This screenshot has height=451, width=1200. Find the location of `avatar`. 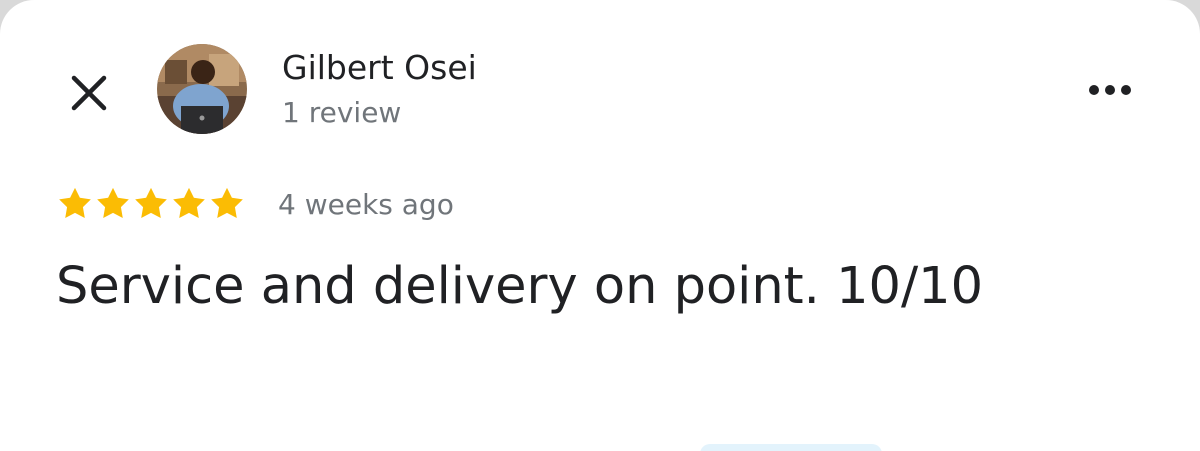

avatar is located at coordinates (202, 89).